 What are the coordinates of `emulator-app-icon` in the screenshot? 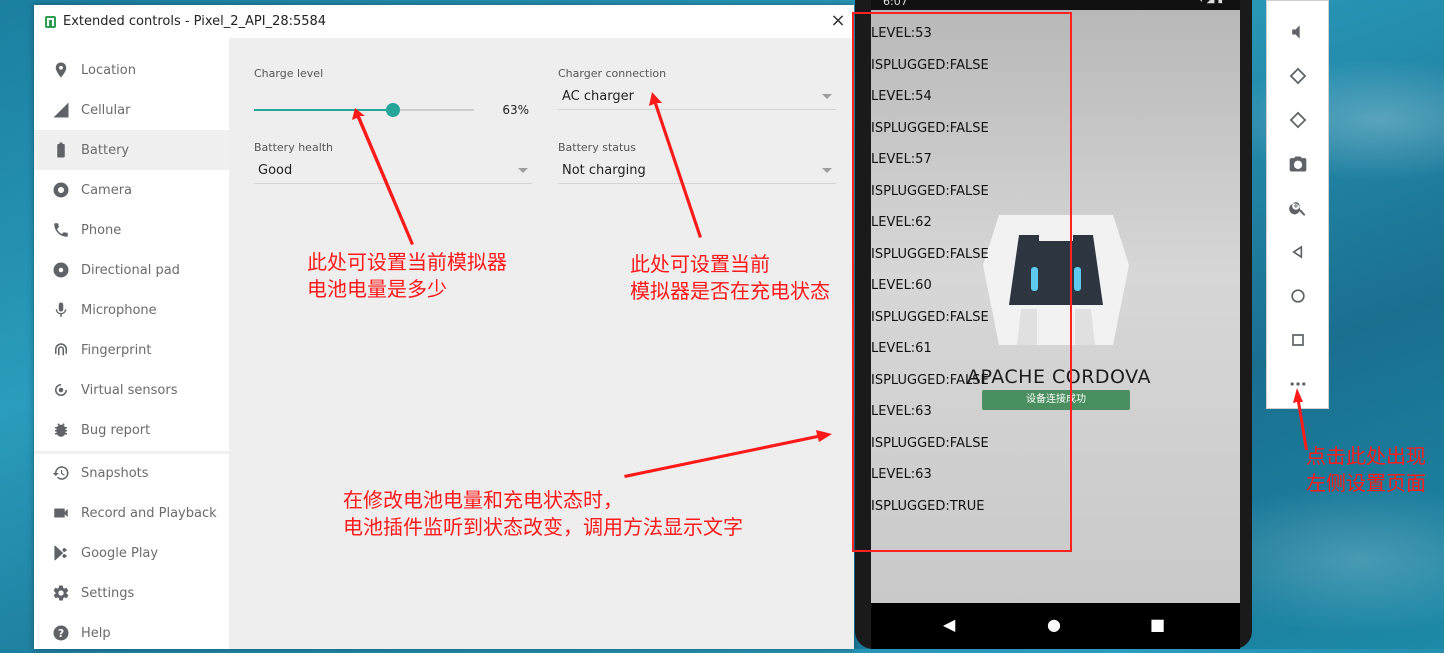 It's located at (50, 21).